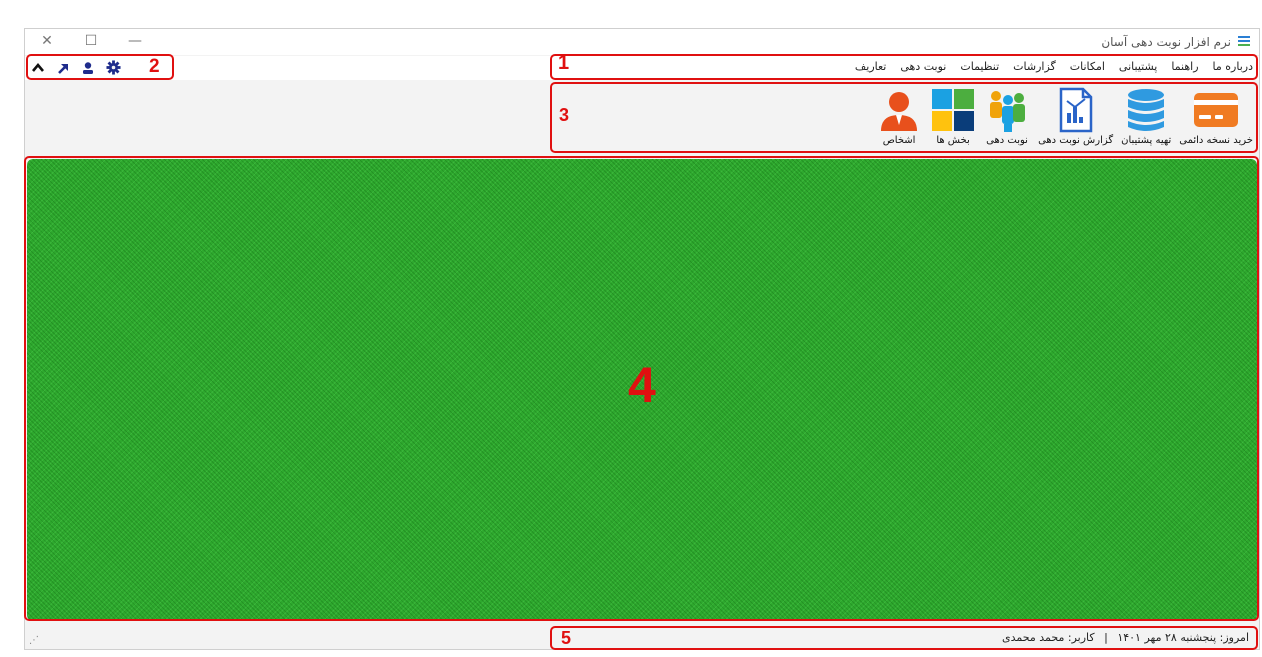 The image size is (1262, 657). I want to click on resize-grip-icon: ⋰, so click(34, 640).